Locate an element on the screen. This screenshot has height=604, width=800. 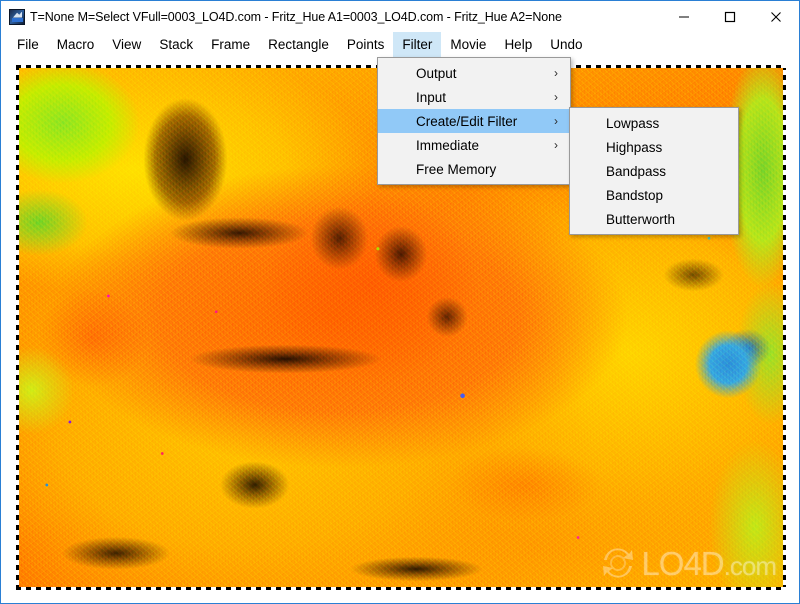
menu-item-movie: Movie is located at coordinates (468, 44).